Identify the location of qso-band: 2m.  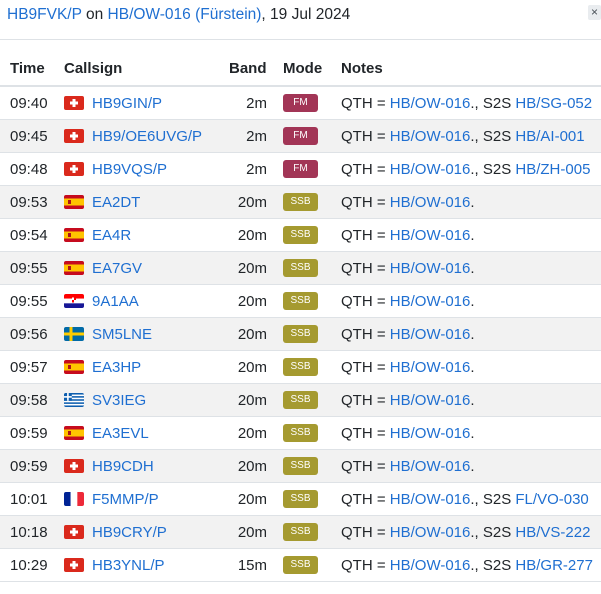
(251, 169).